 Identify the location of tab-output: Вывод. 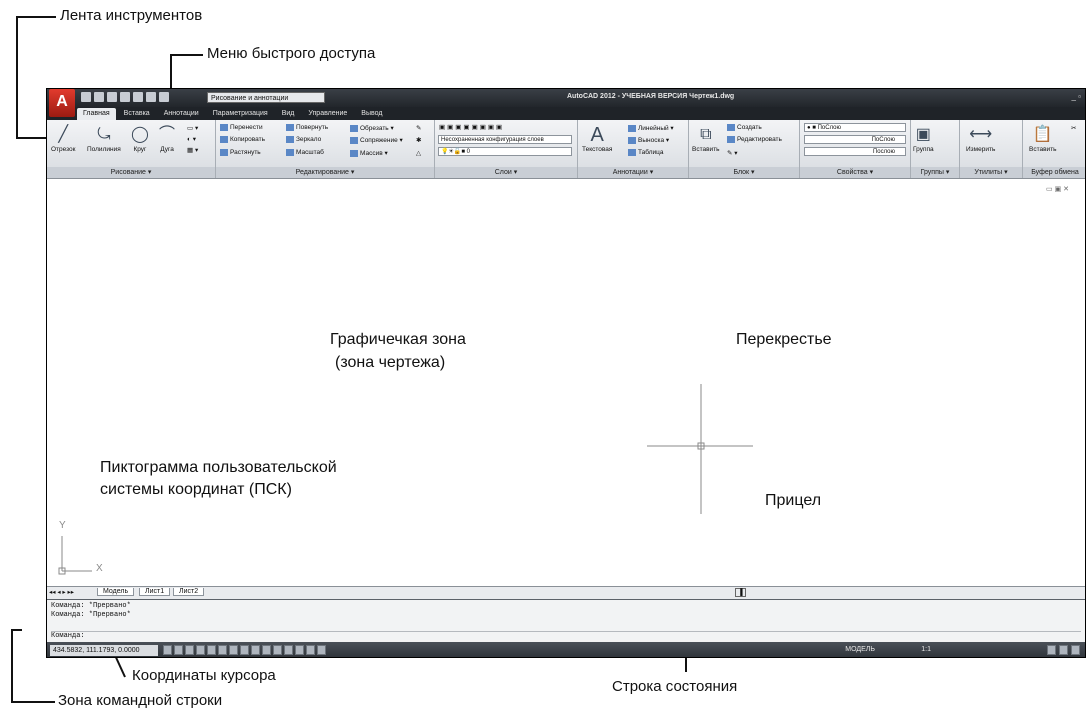
(371, 114).